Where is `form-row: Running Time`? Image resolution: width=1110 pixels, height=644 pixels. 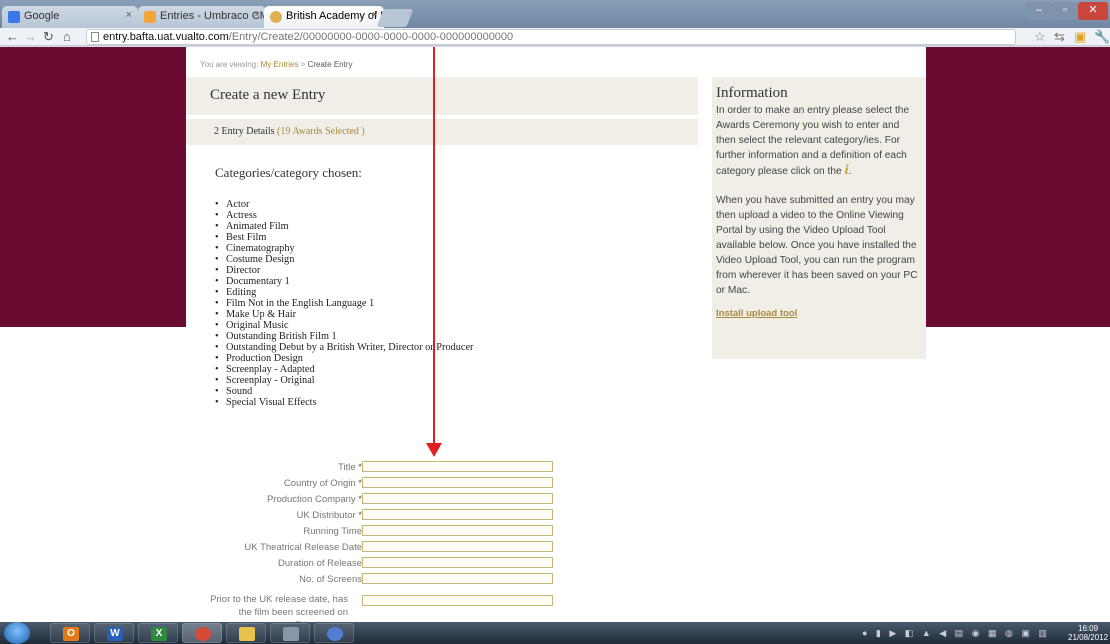
form-row: Running Time is located at coordinates (446, 531).